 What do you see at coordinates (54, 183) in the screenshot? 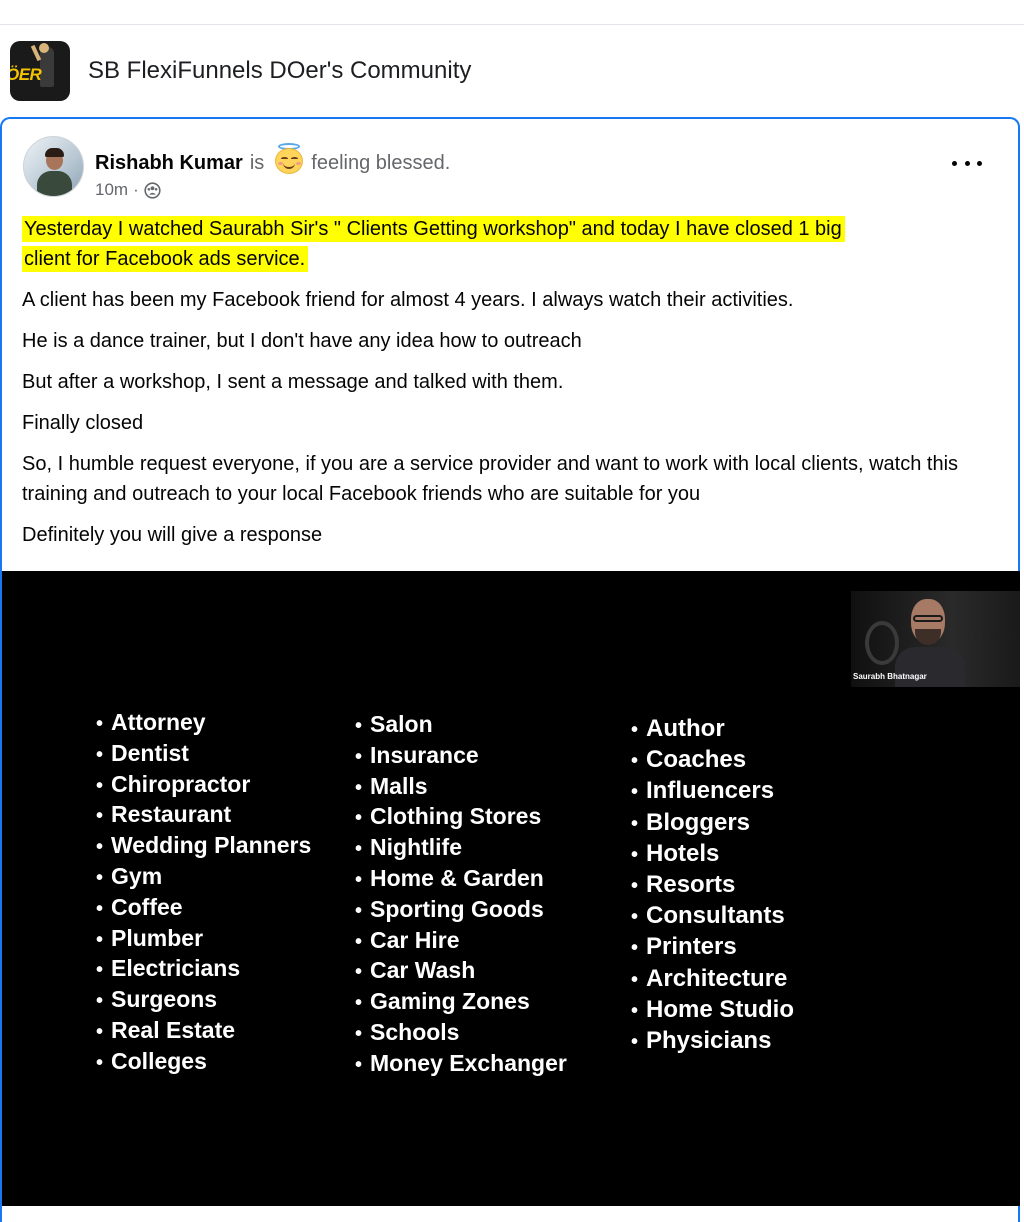
I see `avatar-body` at bounding box center [54, 183].